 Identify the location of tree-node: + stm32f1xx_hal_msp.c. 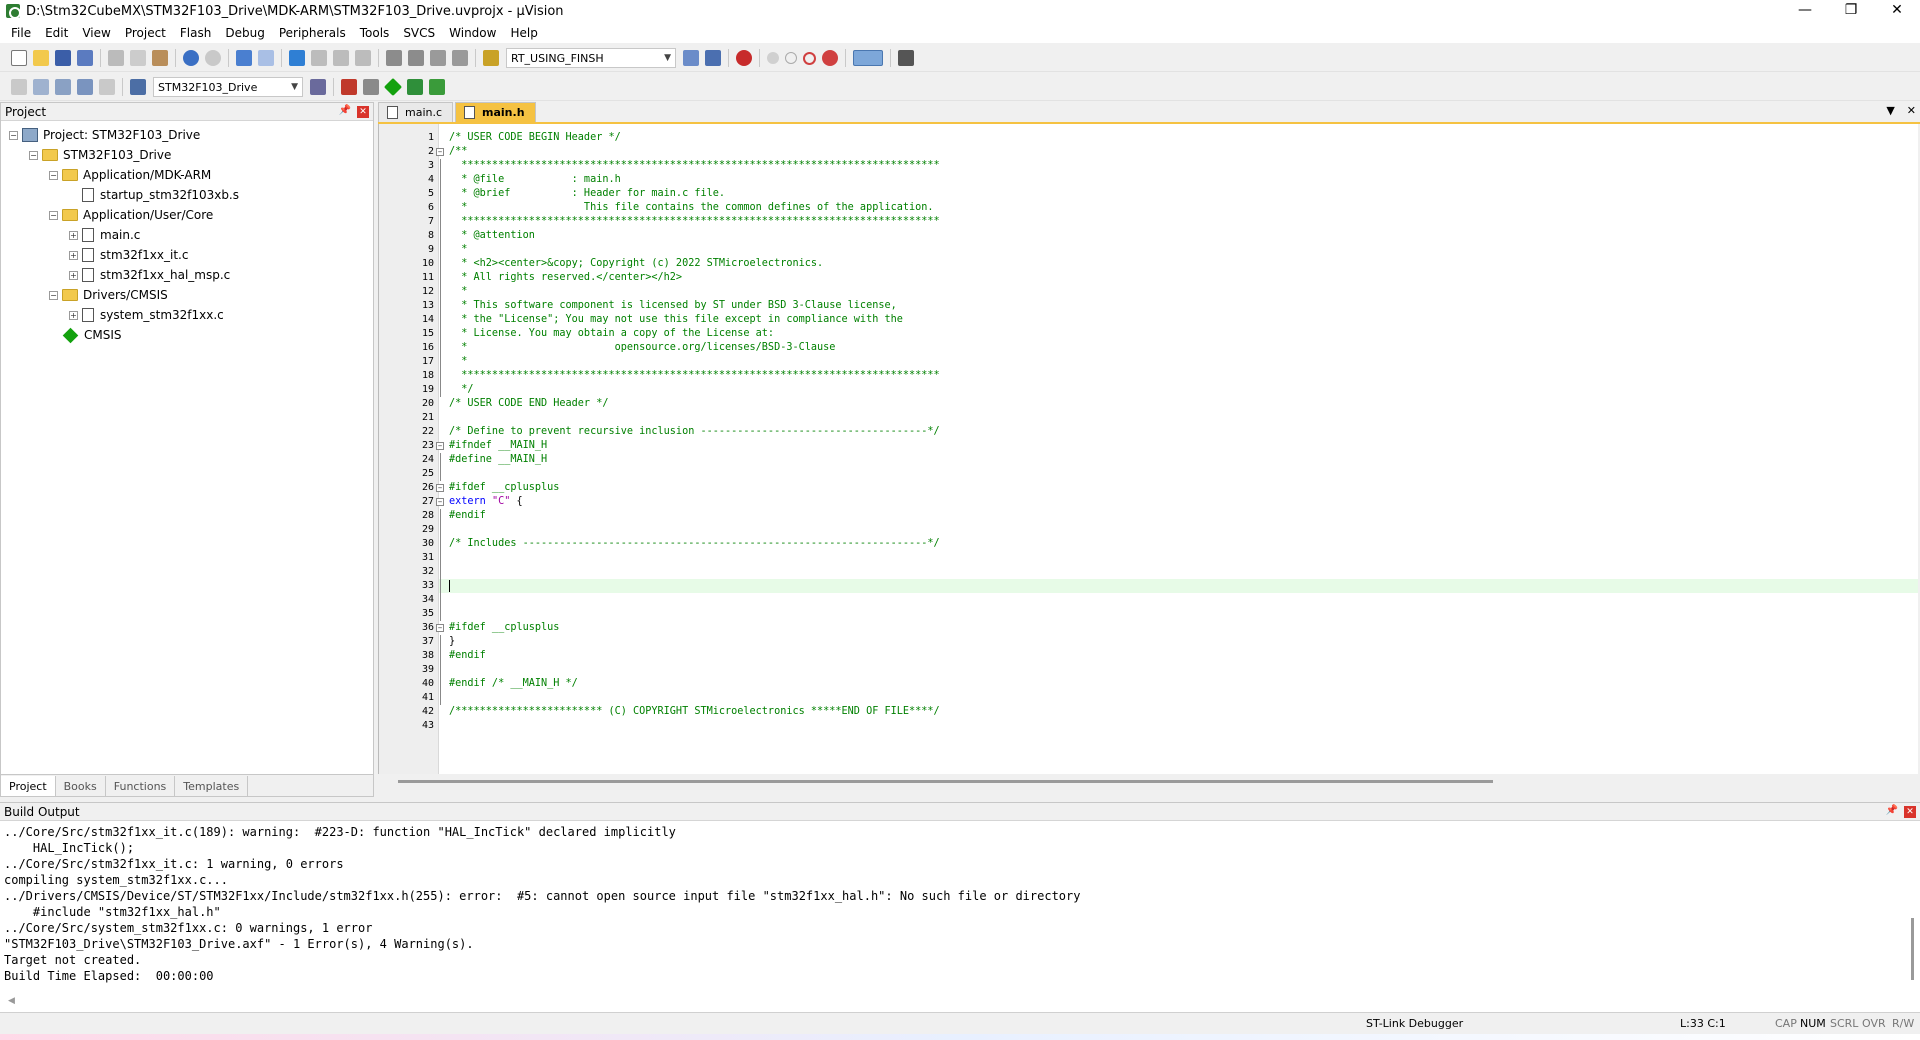
(187, 275).